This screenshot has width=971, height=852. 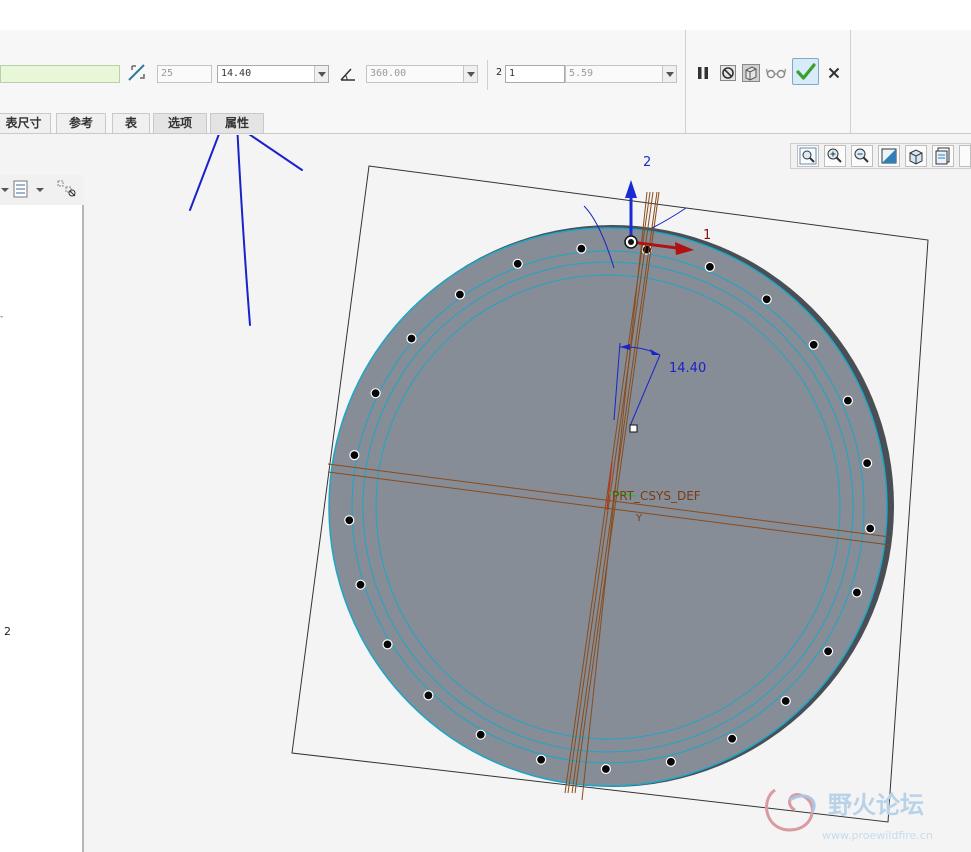 What do you see at coordinates (184, 74) in the screenshot?
I see `instance-count-field: 25` at bounding box center [184, 74].